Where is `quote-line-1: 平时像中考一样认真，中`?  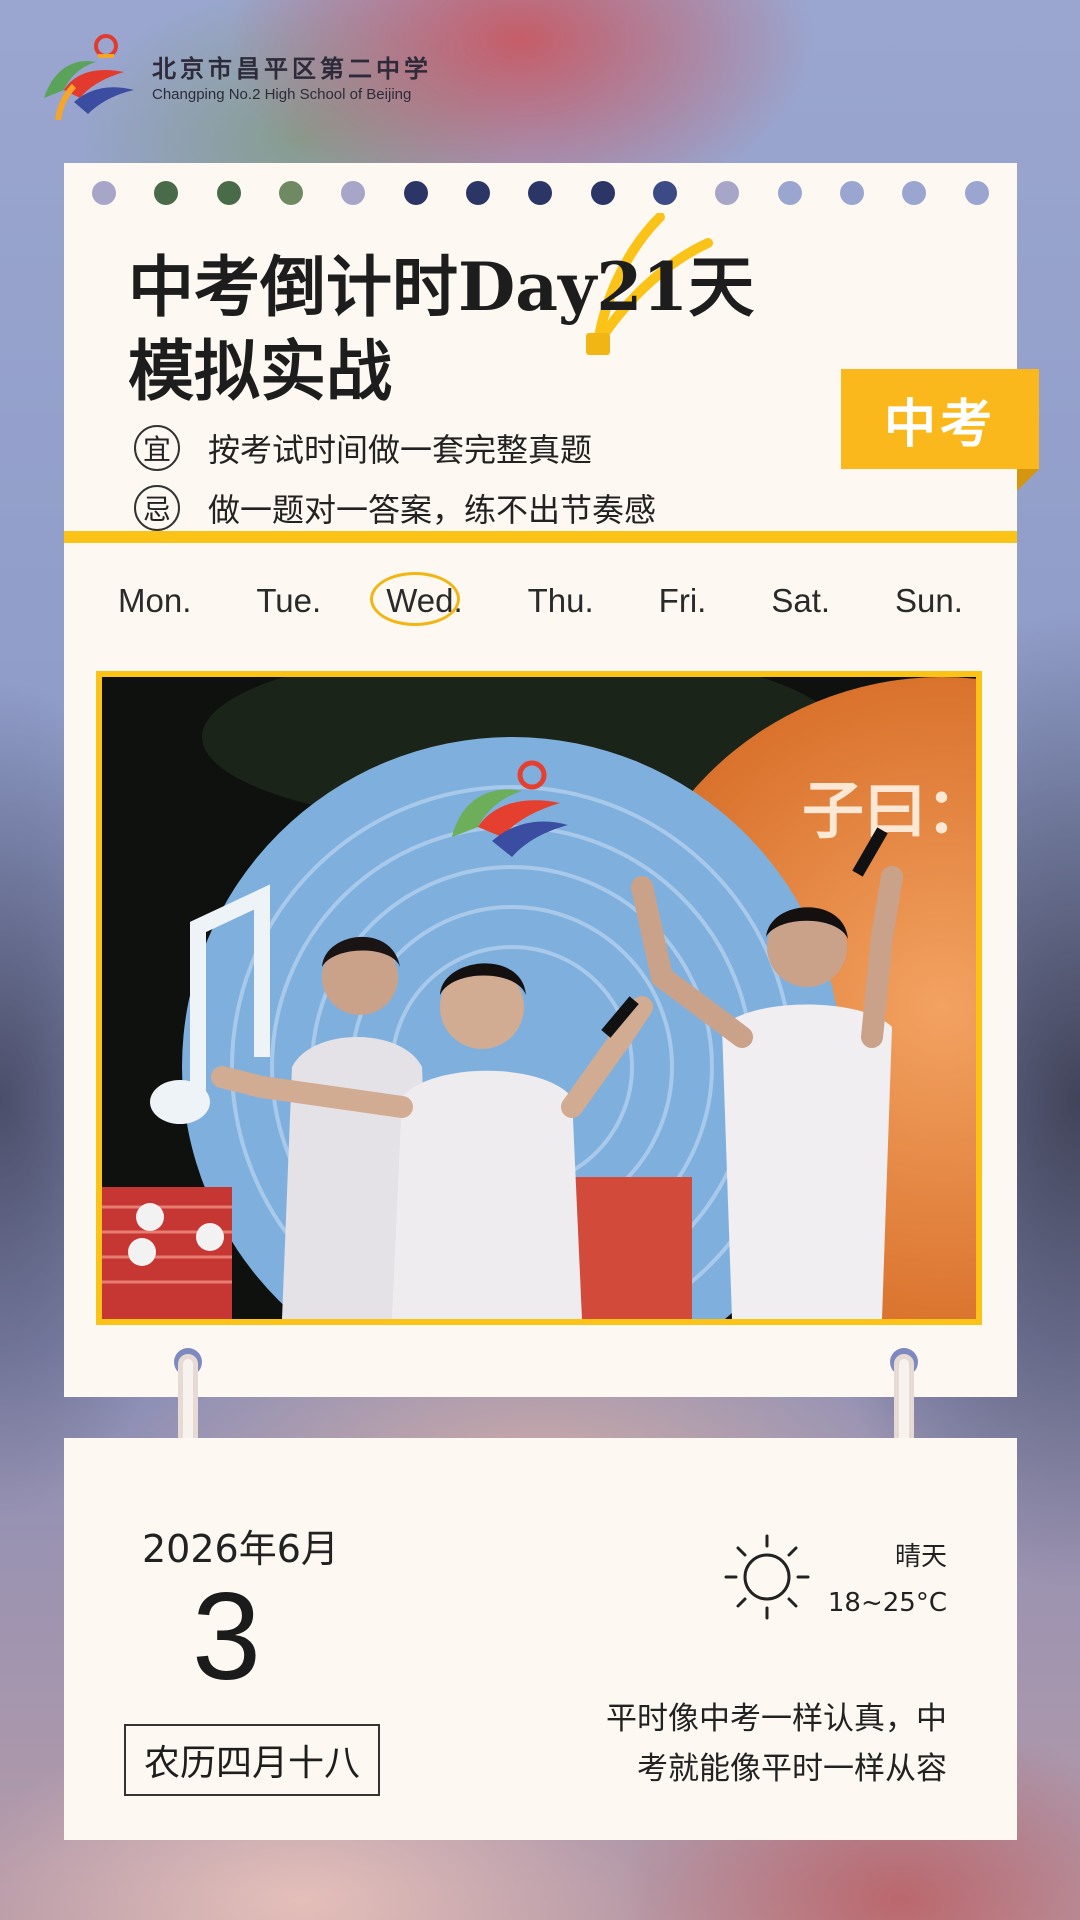
quote-line-1: 平时像中考一样认真，中 is located at coordinates (776, 1719).